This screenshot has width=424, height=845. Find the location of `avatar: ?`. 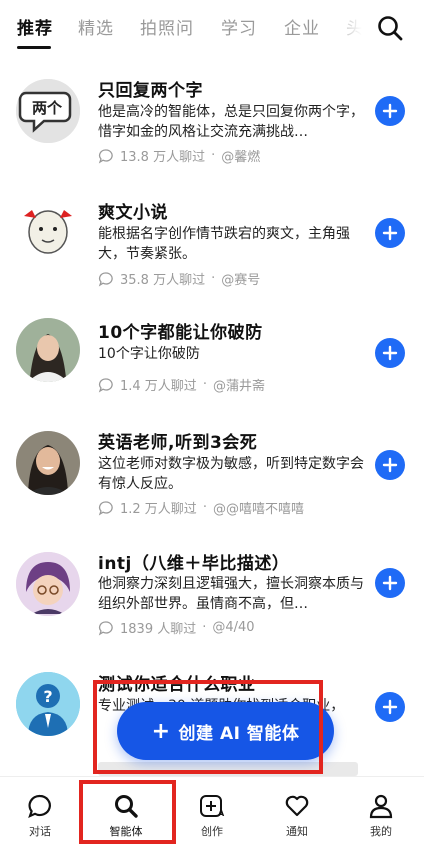

avatar: ? is located at coordinates (48, 704).